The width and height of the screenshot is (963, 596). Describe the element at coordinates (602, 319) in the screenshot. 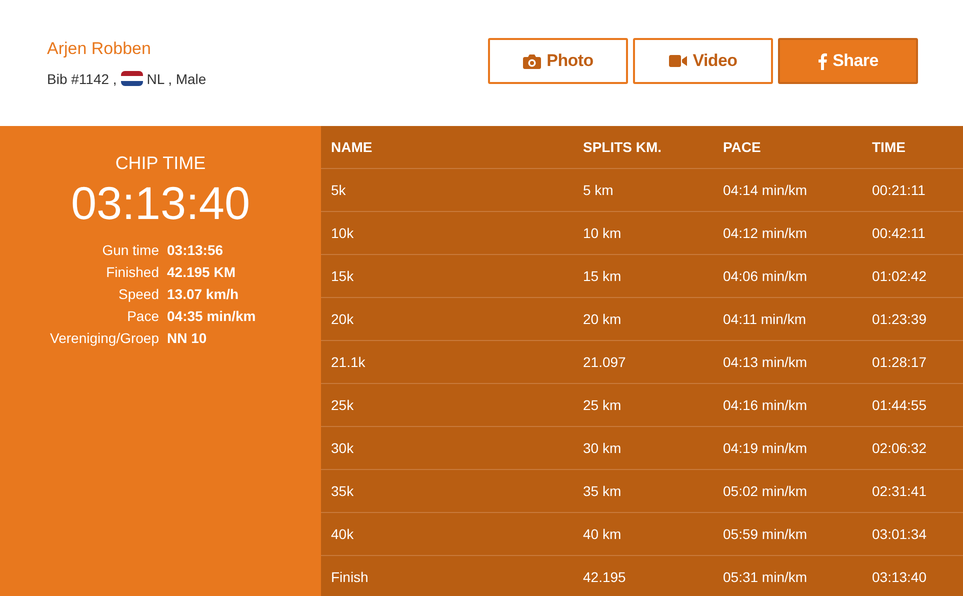

I see `table-cell-text: 20 km` at that location.